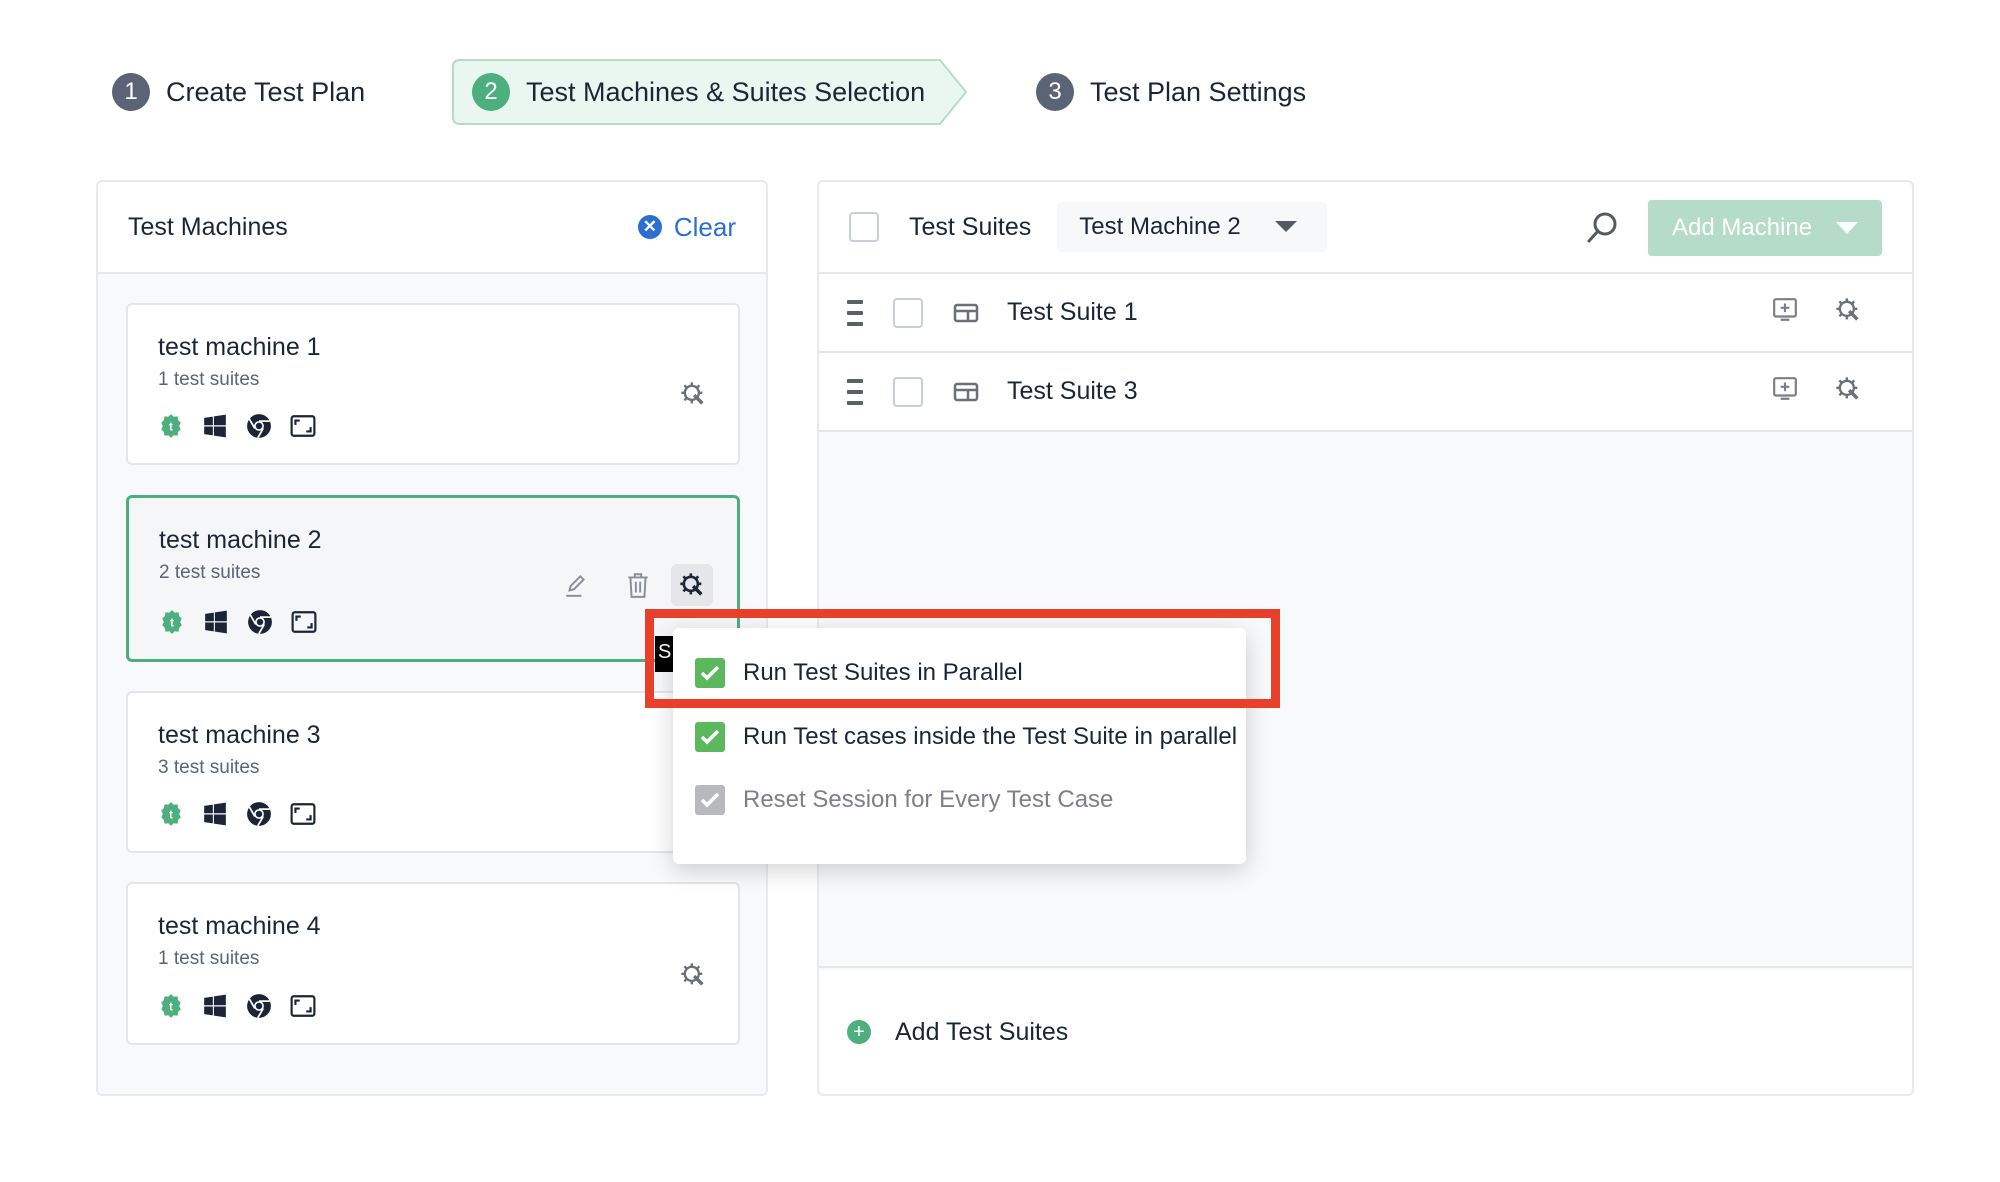  What do you see at coordinates (686, 227) in the screenshot?
I see `clear-button: ✕ Clear` at bounding box center [686, 227].